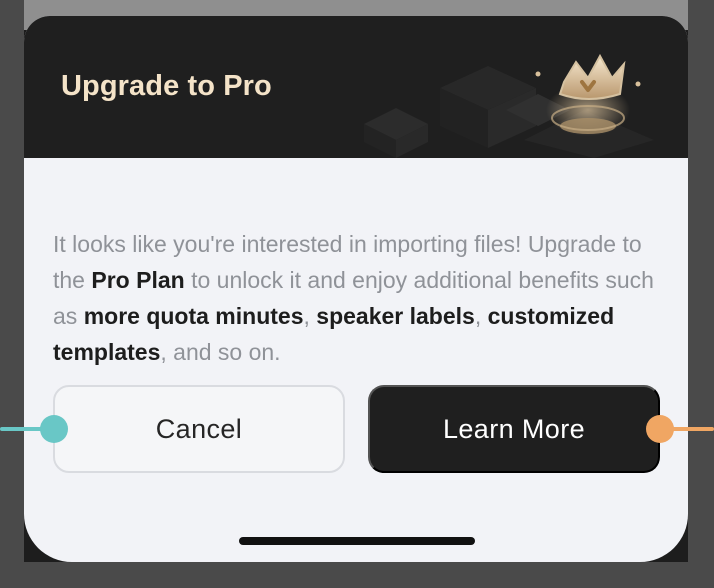 Image resolution: width=714 pixels, height=588 pixels. I want to click on teal-connector-dot, so click(54, 429).